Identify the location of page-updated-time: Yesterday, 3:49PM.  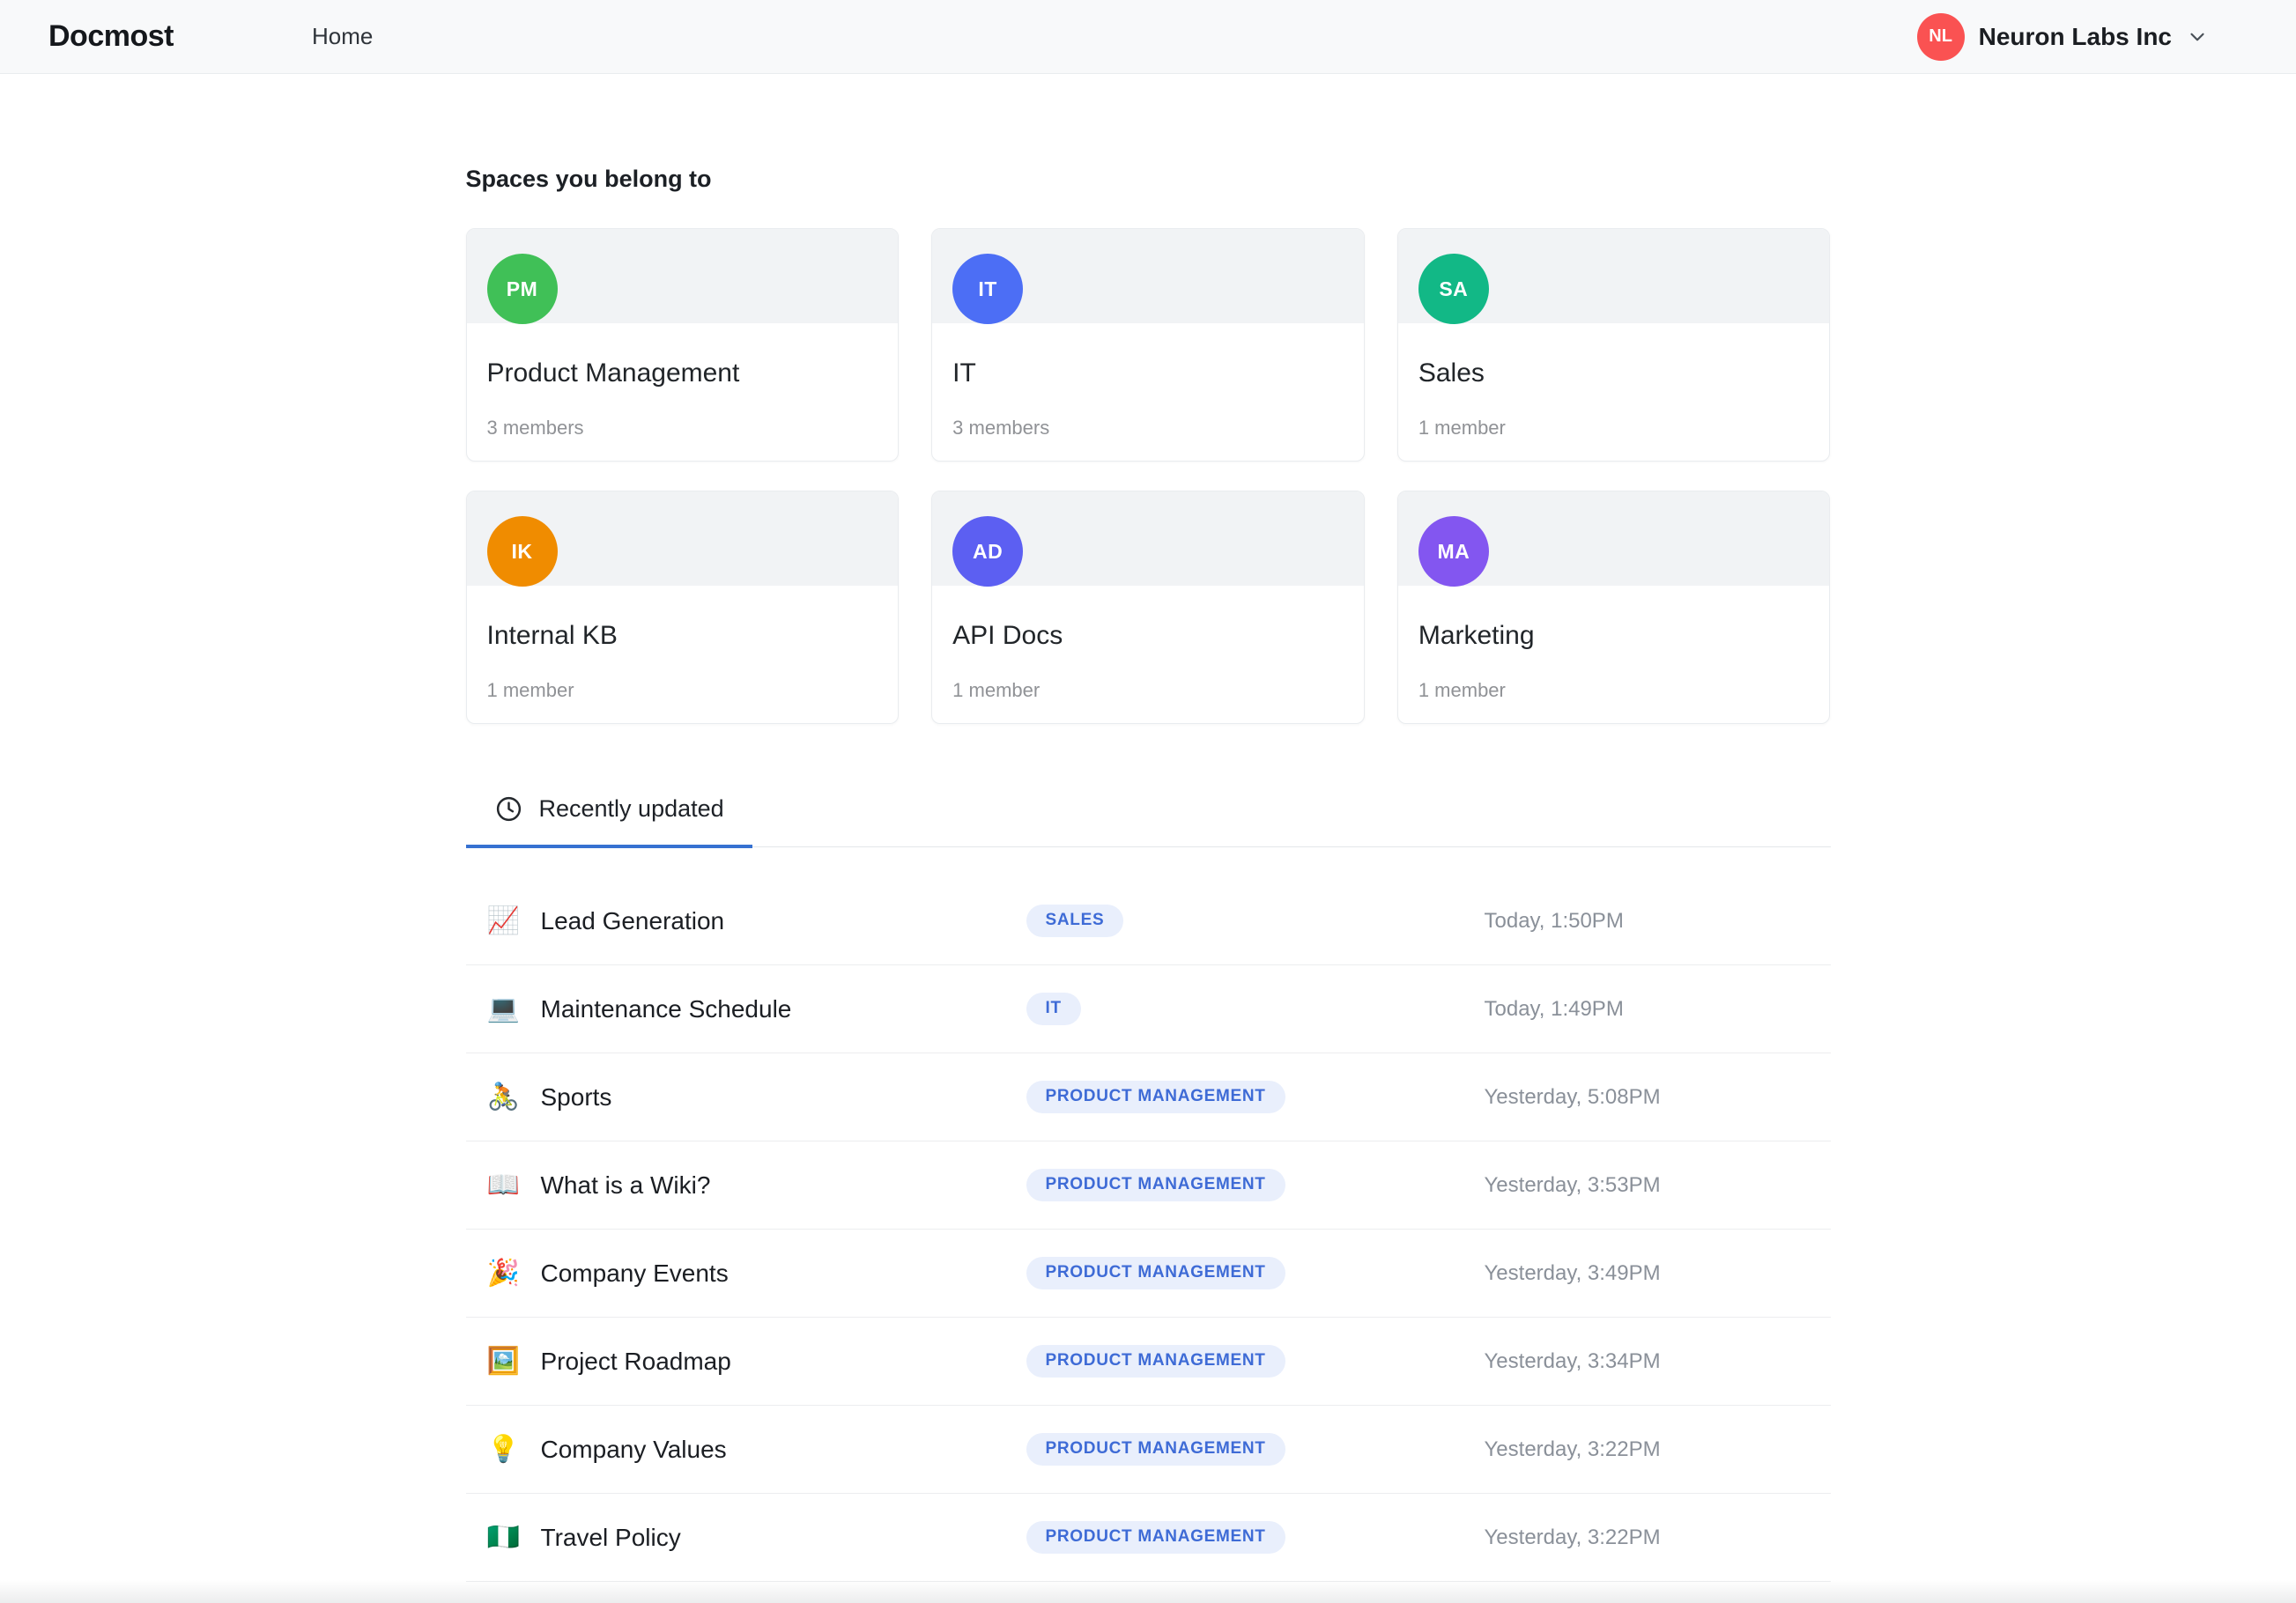
(1572, 1272).